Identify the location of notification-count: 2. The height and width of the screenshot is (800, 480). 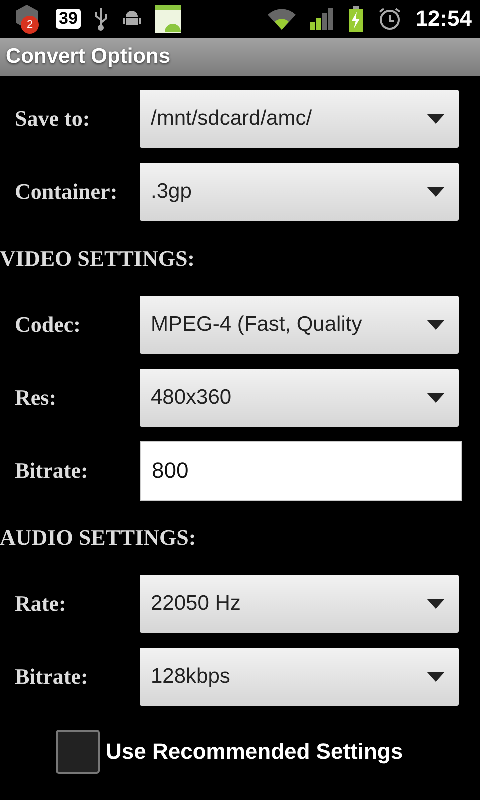
(30, 25).